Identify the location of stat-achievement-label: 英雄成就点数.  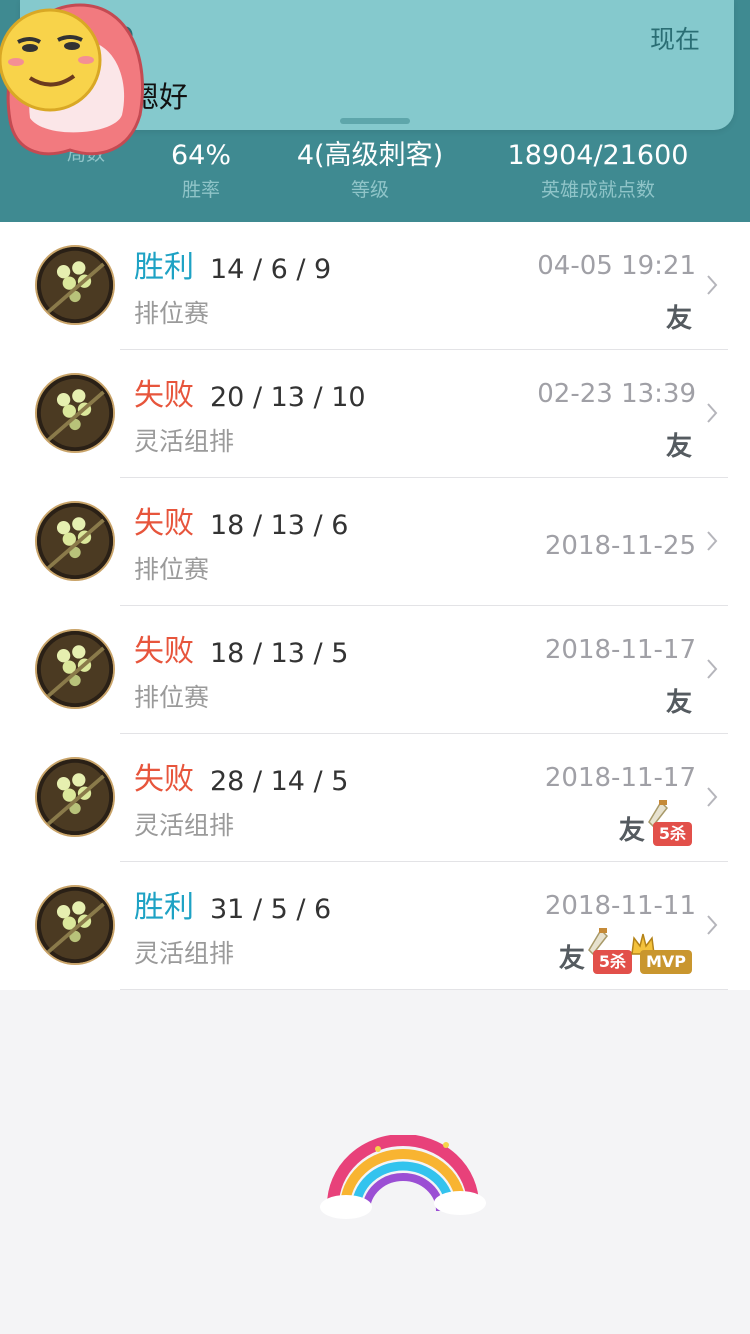
(597, 190).